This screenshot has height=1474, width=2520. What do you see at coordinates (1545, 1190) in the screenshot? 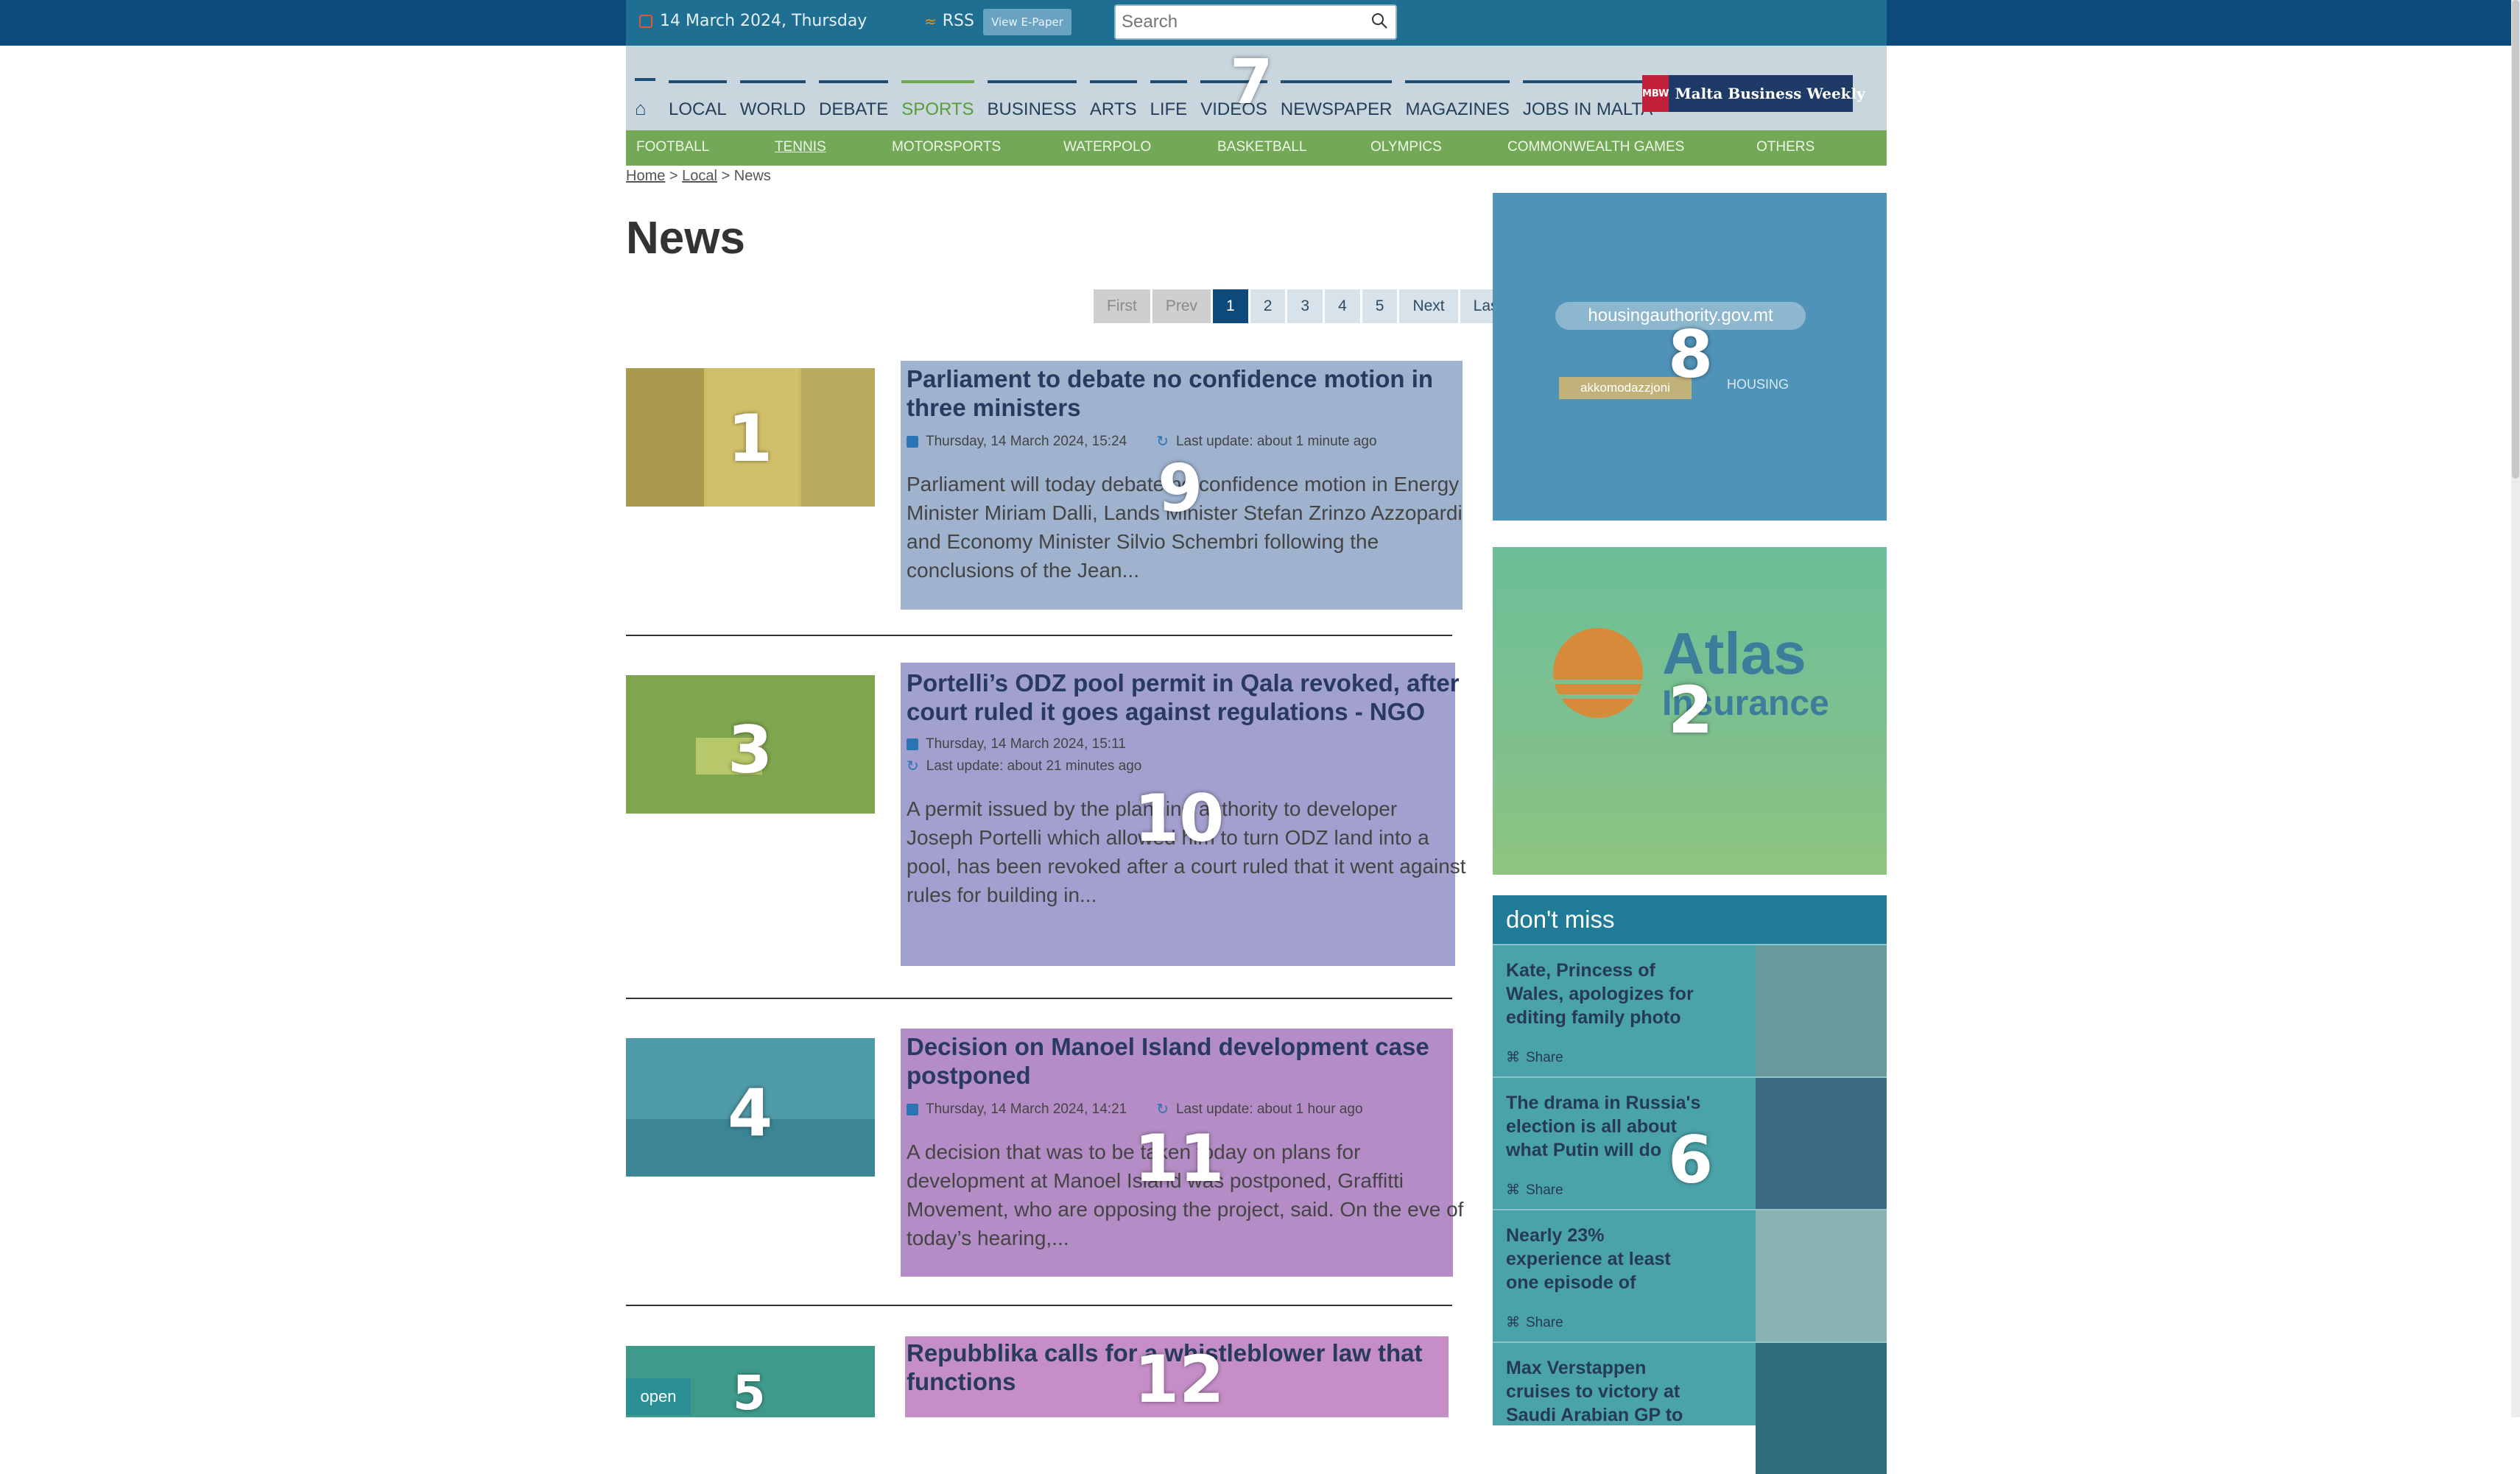
I see `share-label: Share` at bounding box center [1545, 1190].